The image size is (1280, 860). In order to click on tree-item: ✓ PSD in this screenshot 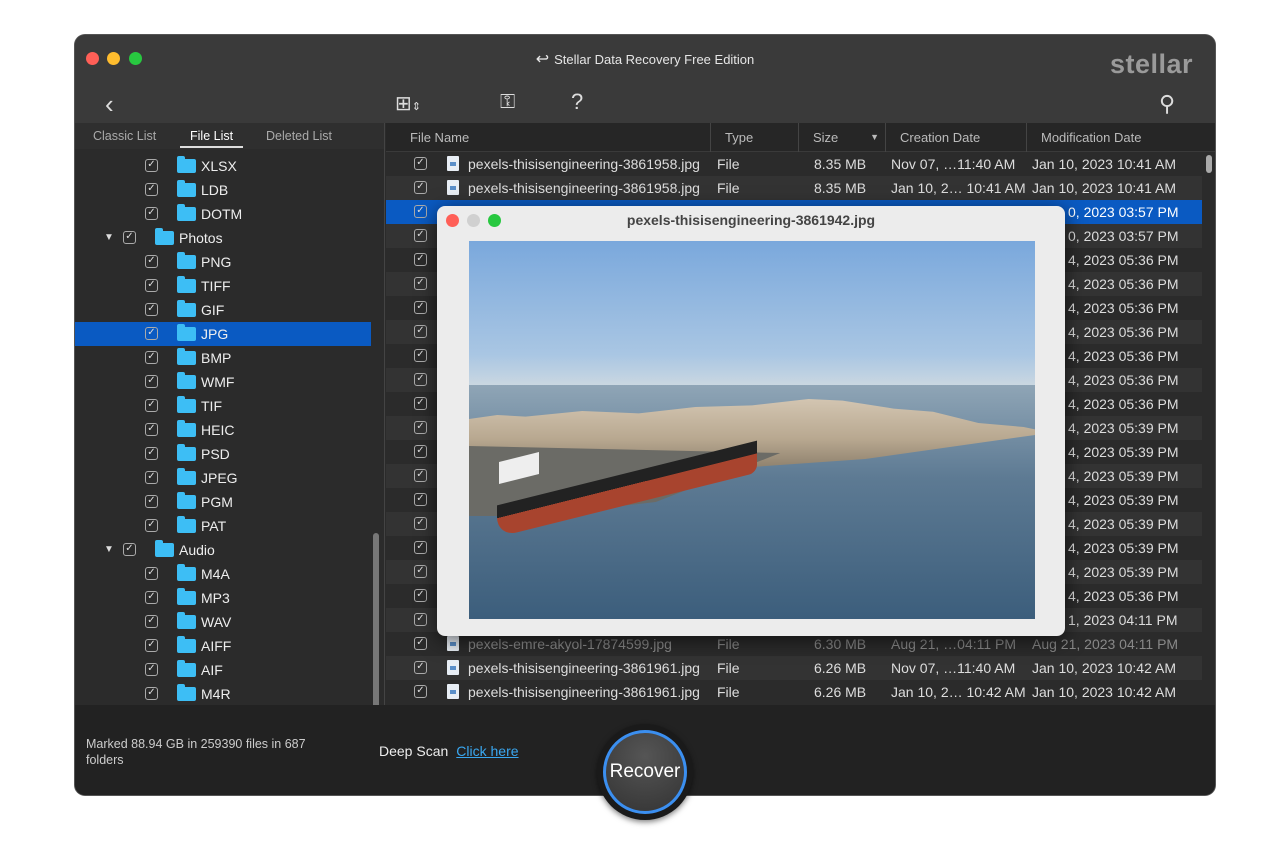, I will do `click(223, 454)`.